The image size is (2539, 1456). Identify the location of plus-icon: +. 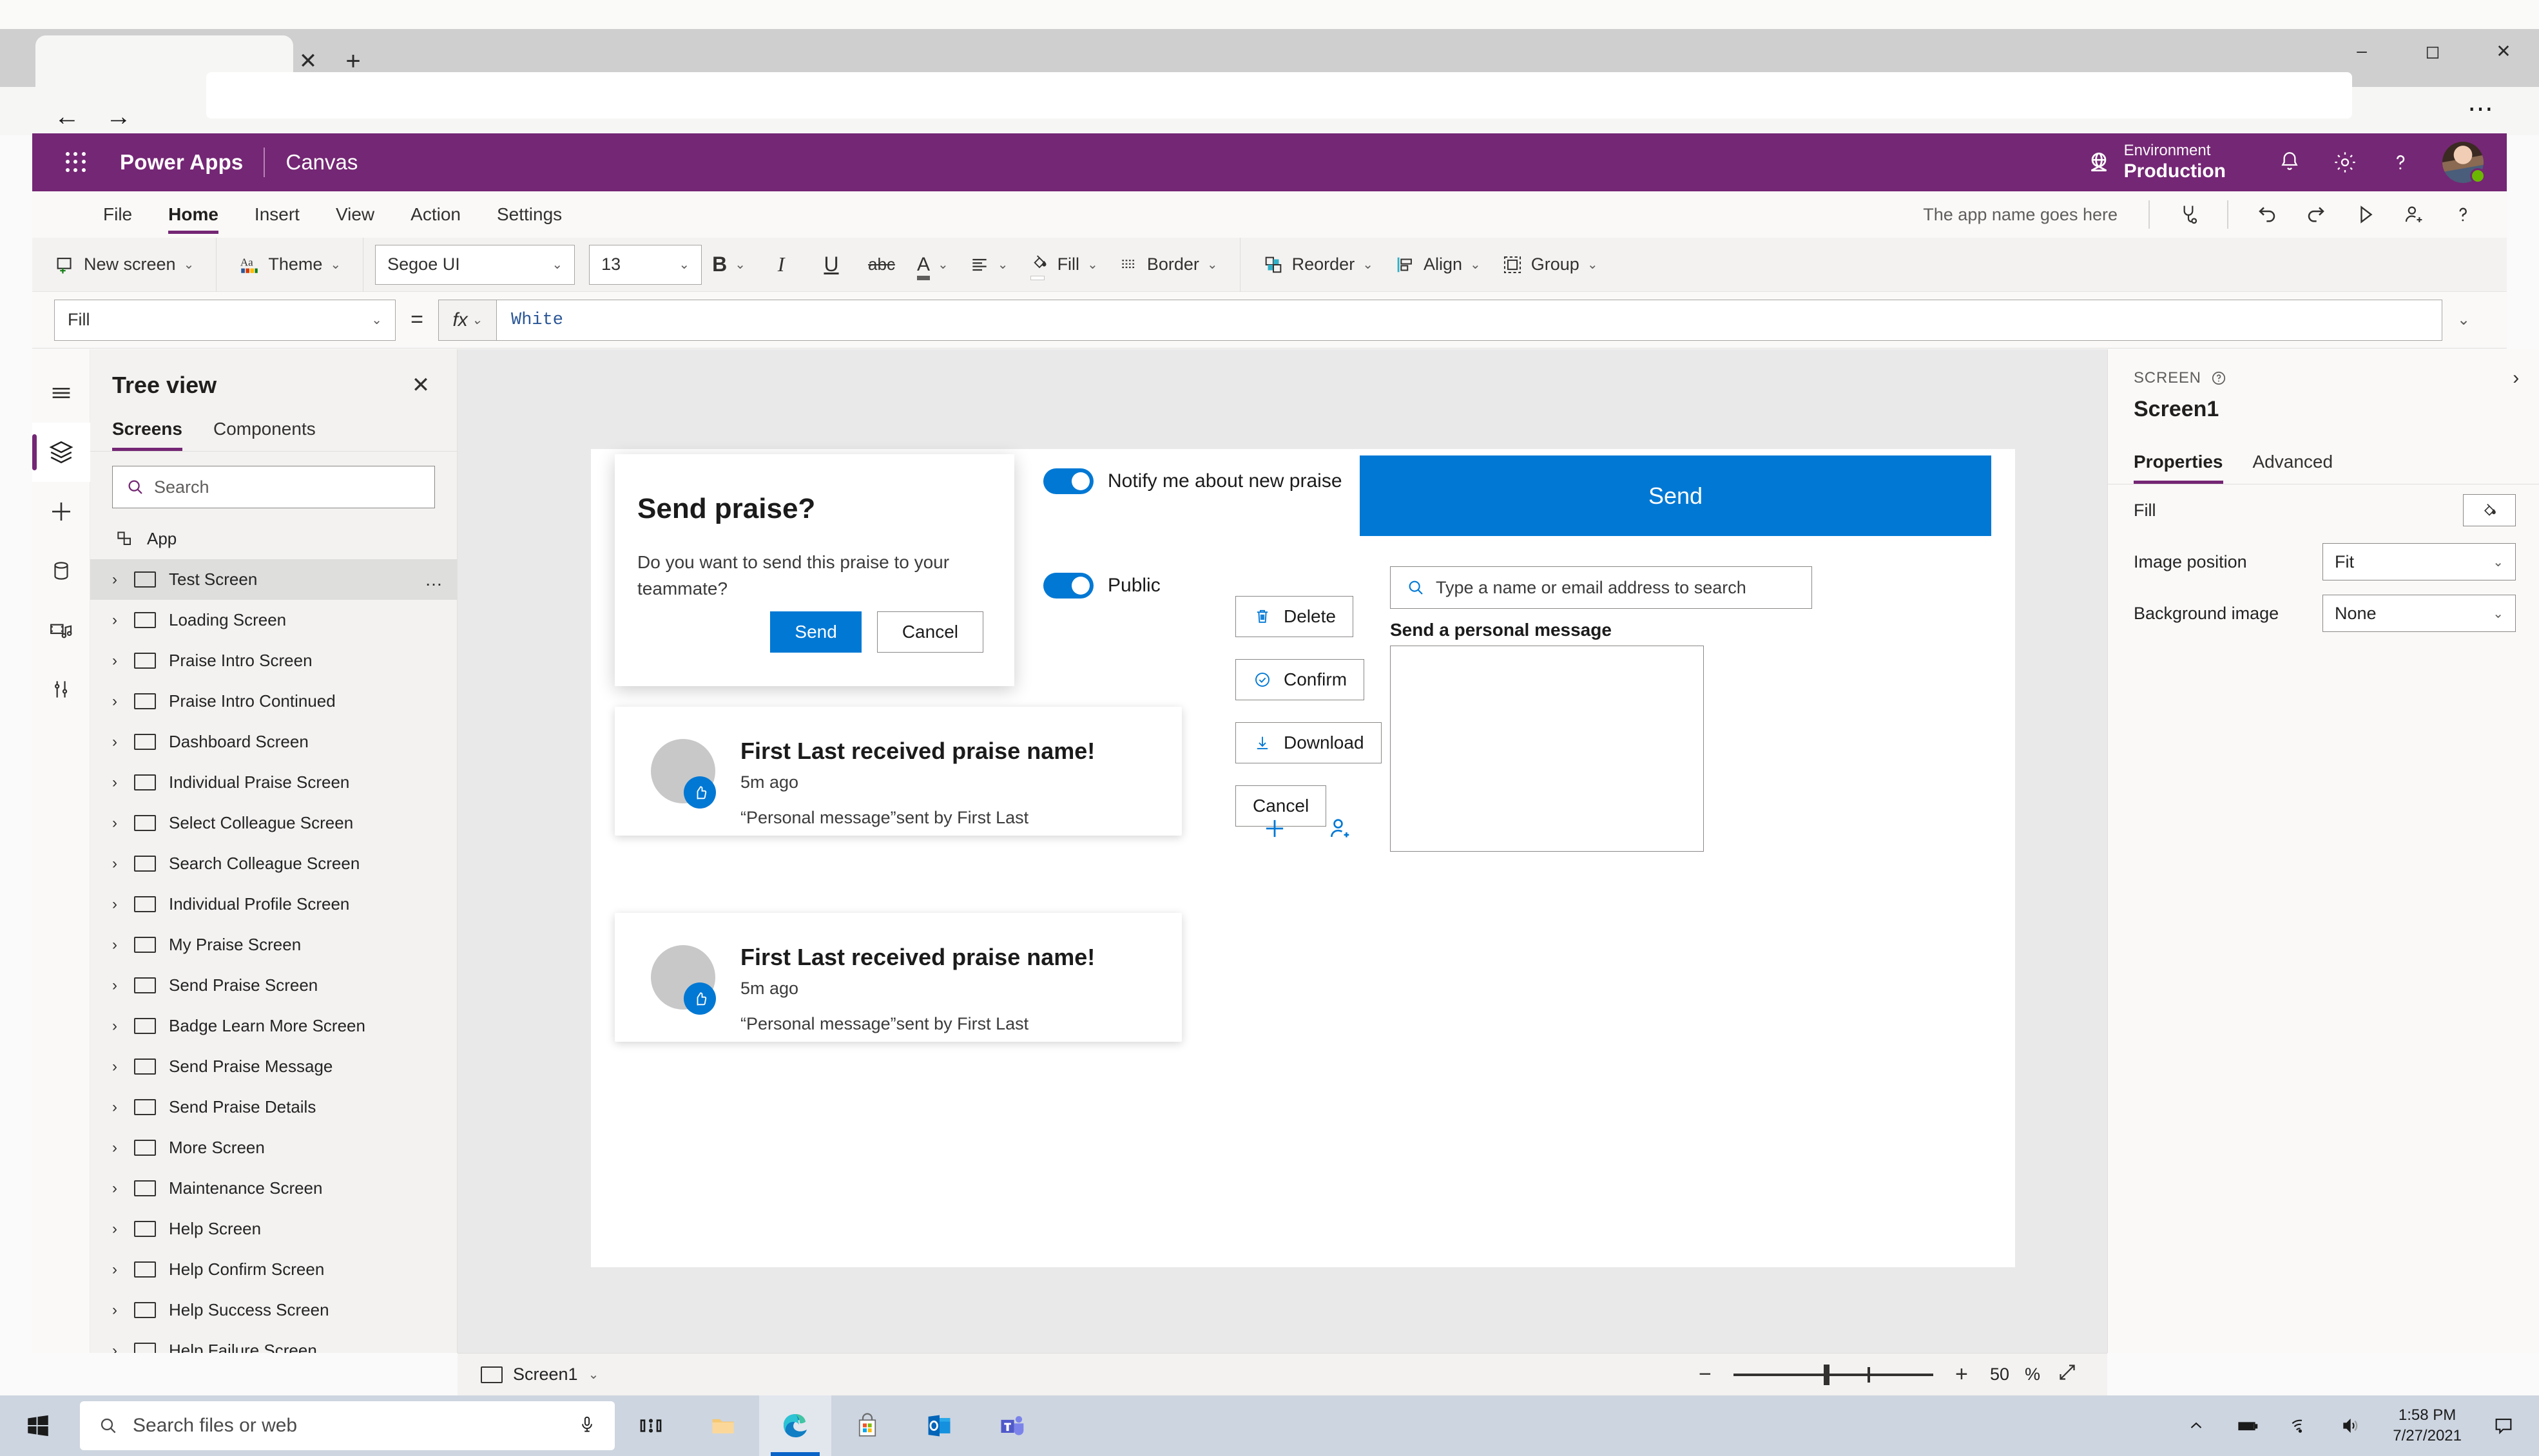
(1961, 1375).